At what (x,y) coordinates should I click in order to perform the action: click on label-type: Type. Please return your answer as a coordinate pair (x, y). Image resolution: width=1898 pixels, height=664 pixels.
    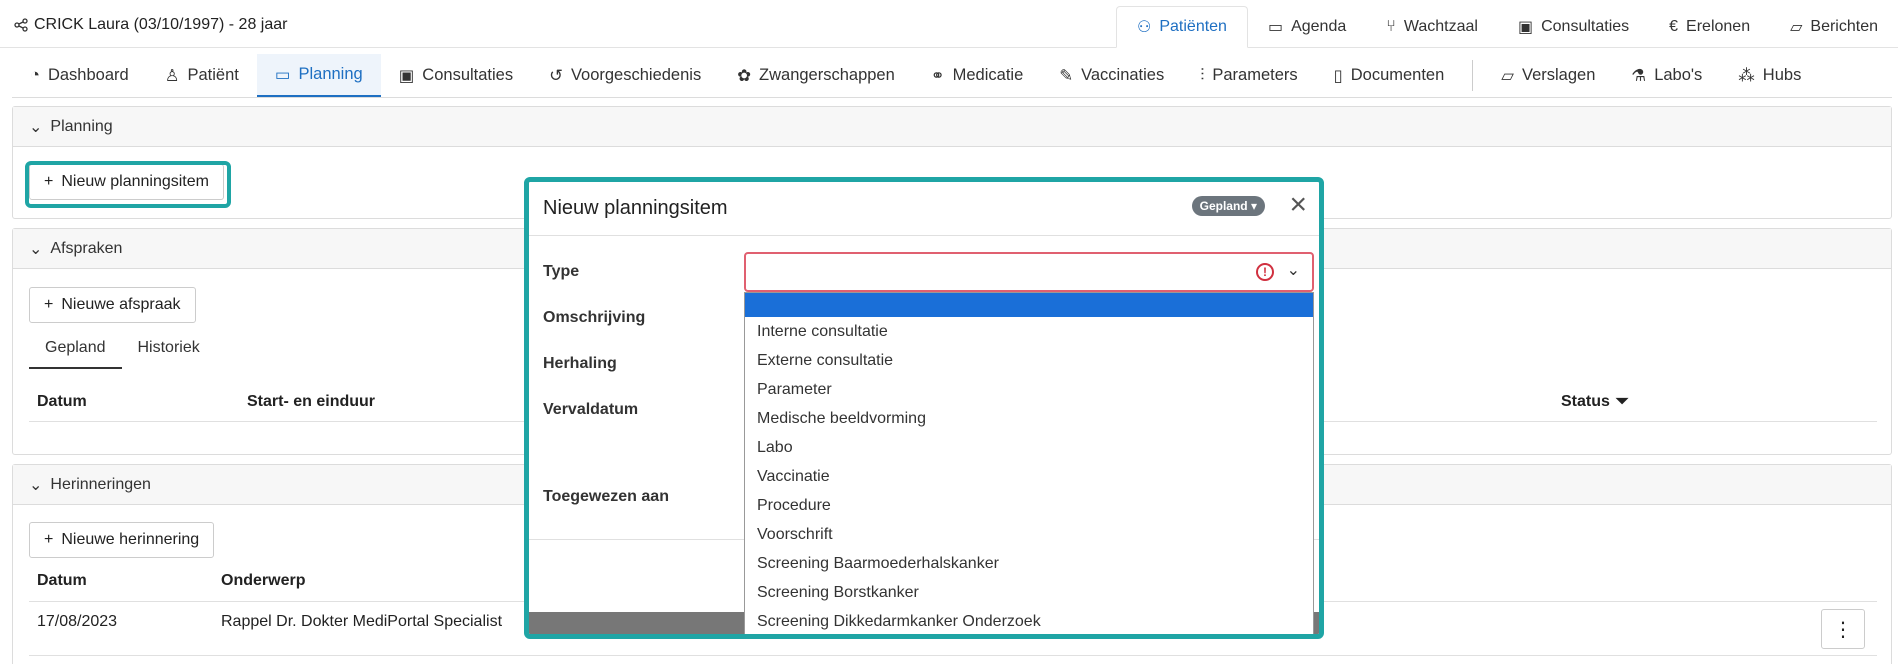
    Looking at the image, I should click on (561, 271).